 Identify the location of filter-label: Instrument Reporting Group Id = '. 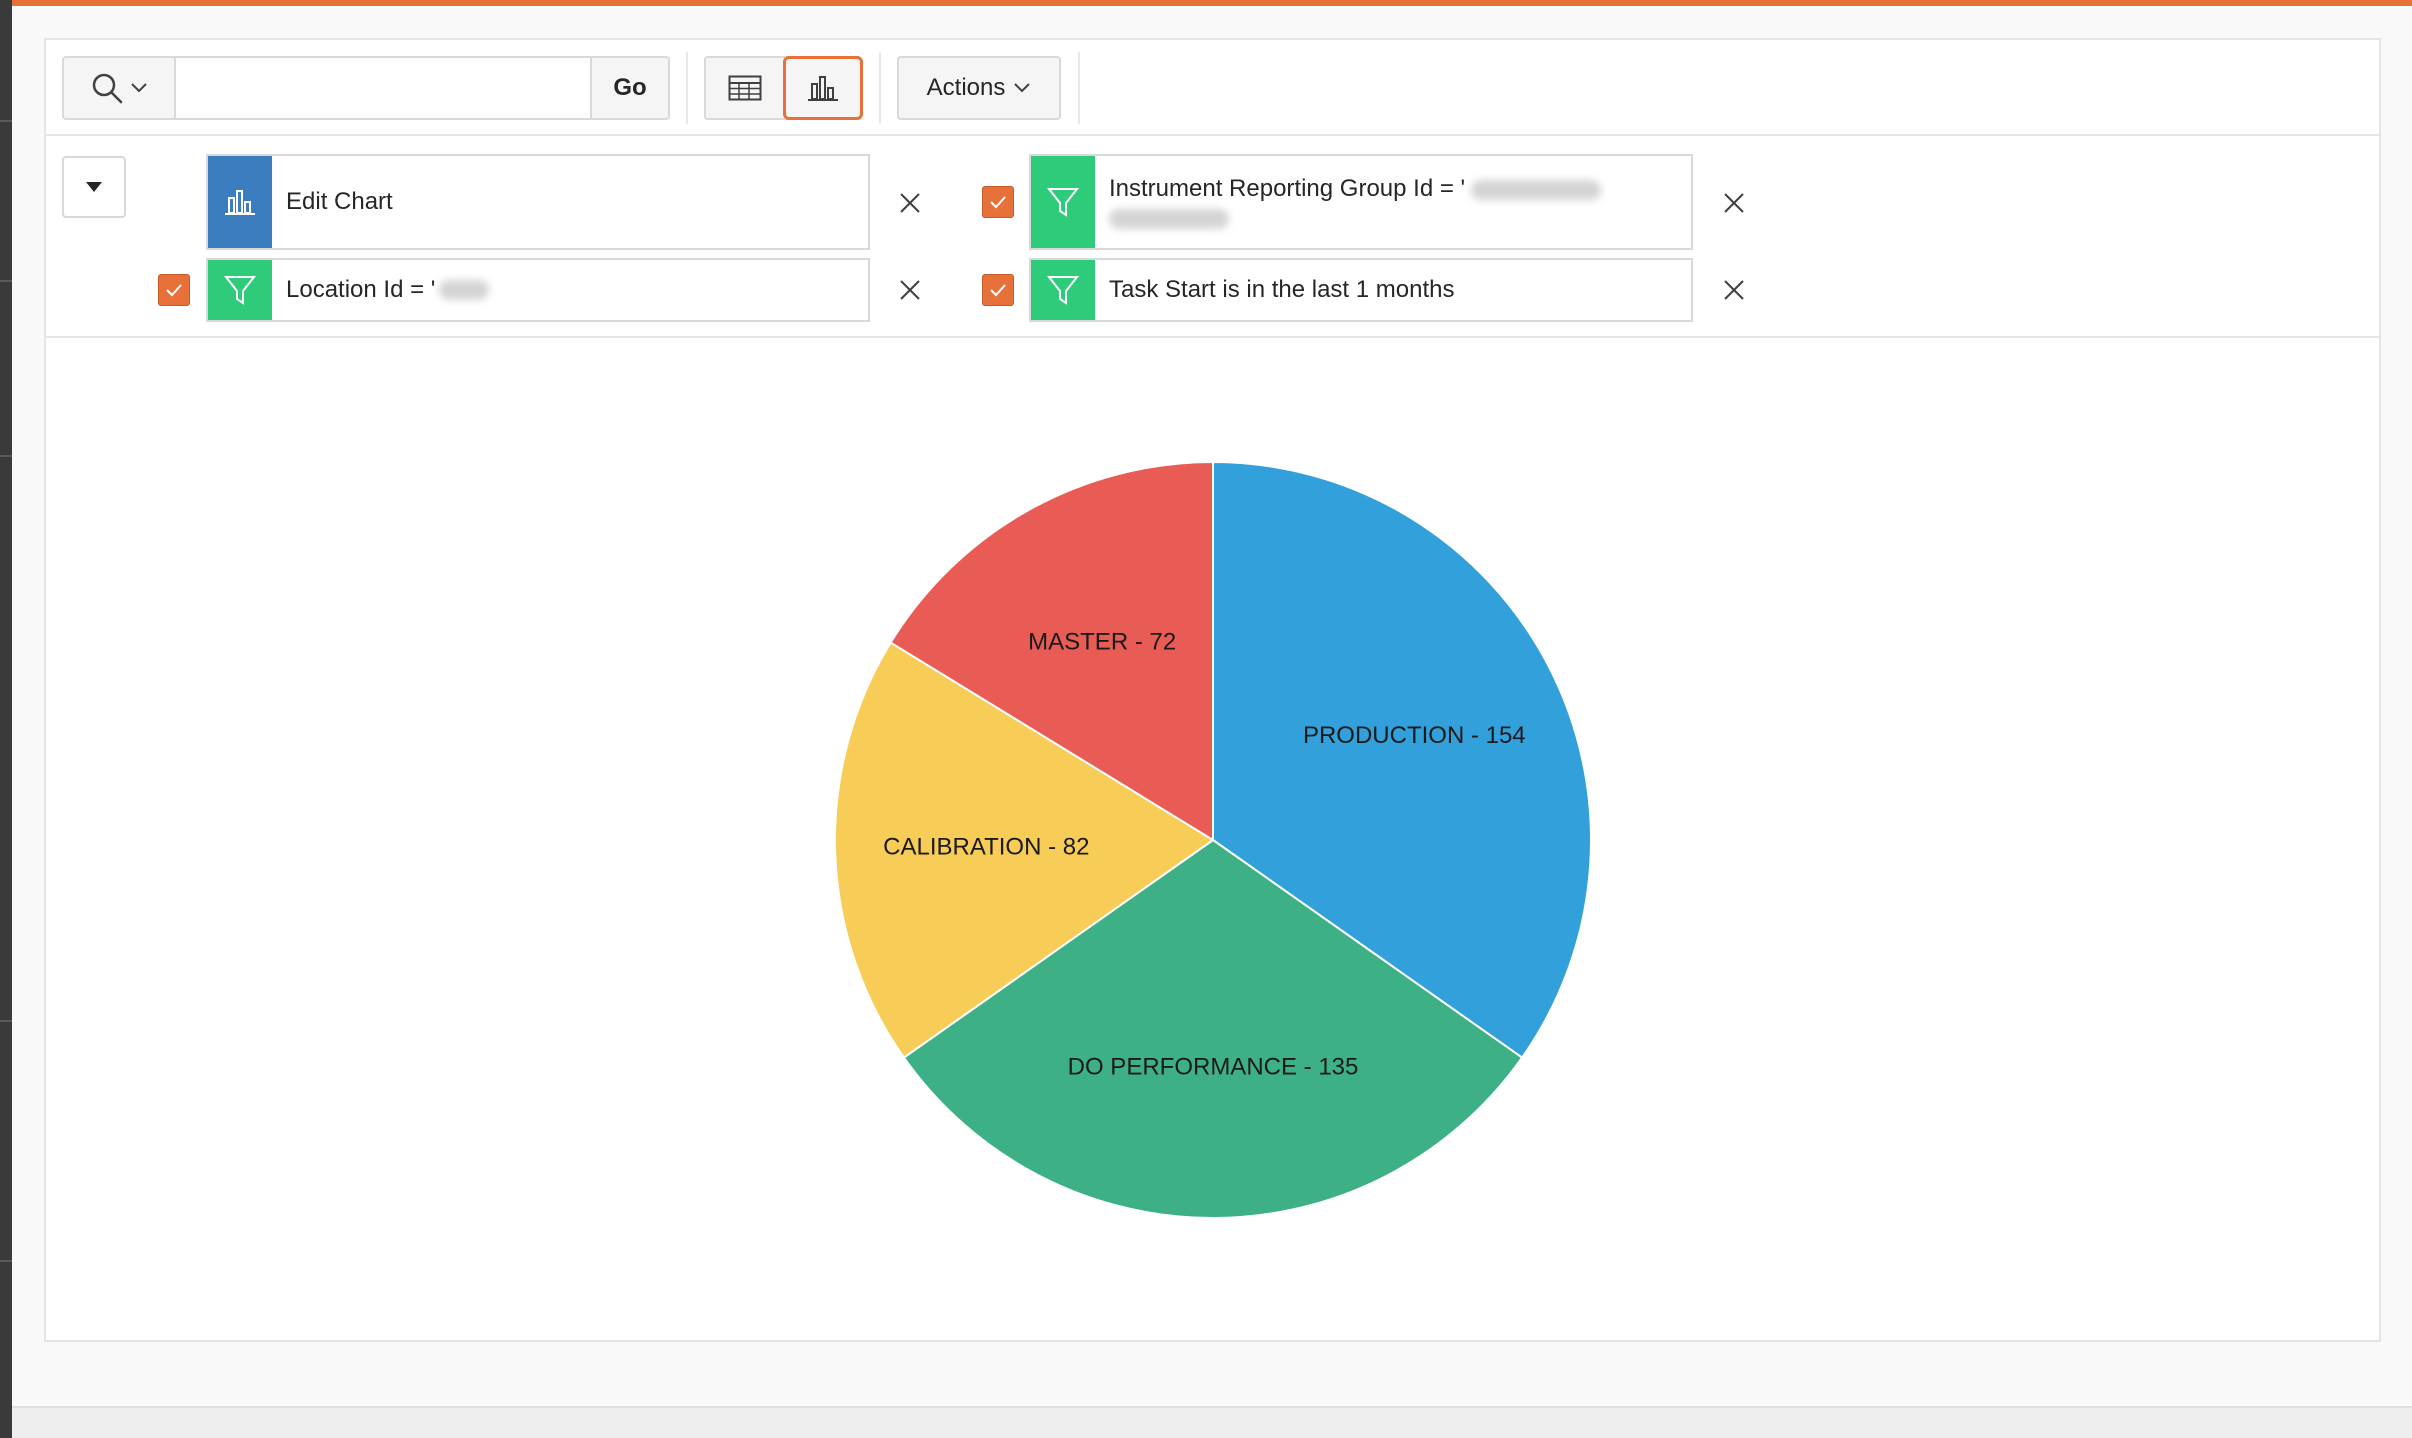
(1287, 188).